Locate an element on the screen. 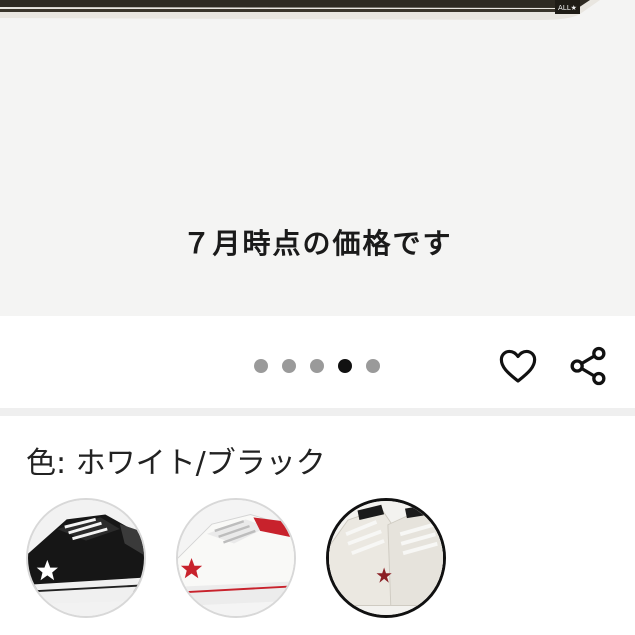  section-divider is located at coordinates (317, 412).